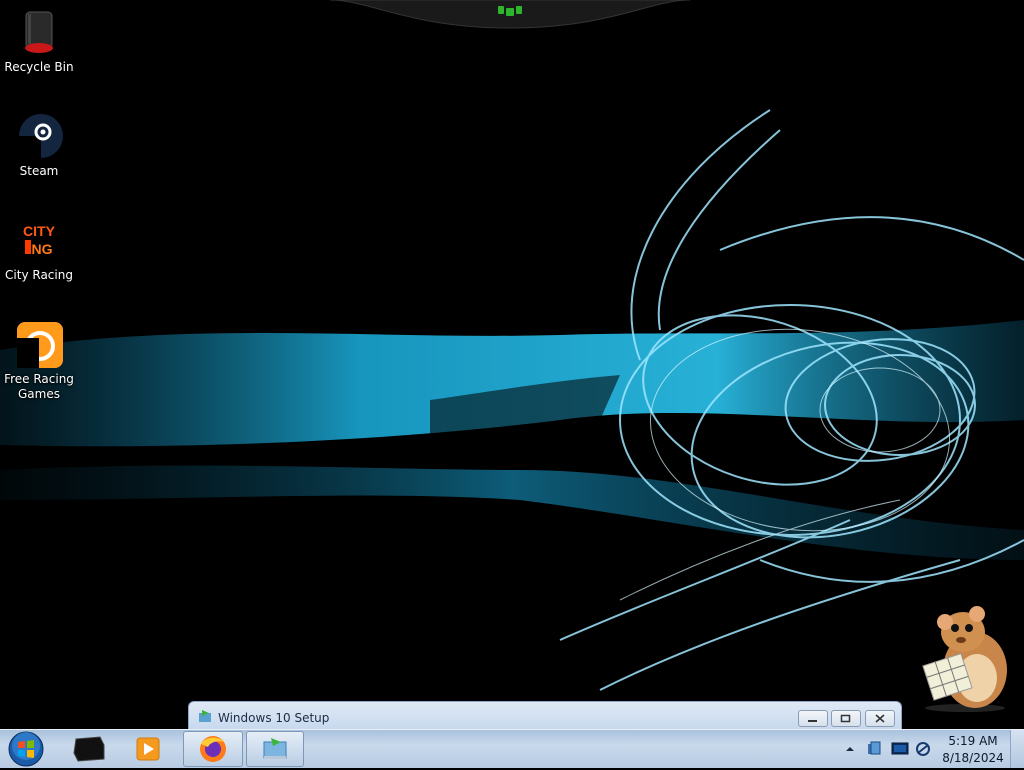 Image resolution: width=1024 pixels, height=770 pixels. I want to click on show-desktop-button, so click(1017, 749).